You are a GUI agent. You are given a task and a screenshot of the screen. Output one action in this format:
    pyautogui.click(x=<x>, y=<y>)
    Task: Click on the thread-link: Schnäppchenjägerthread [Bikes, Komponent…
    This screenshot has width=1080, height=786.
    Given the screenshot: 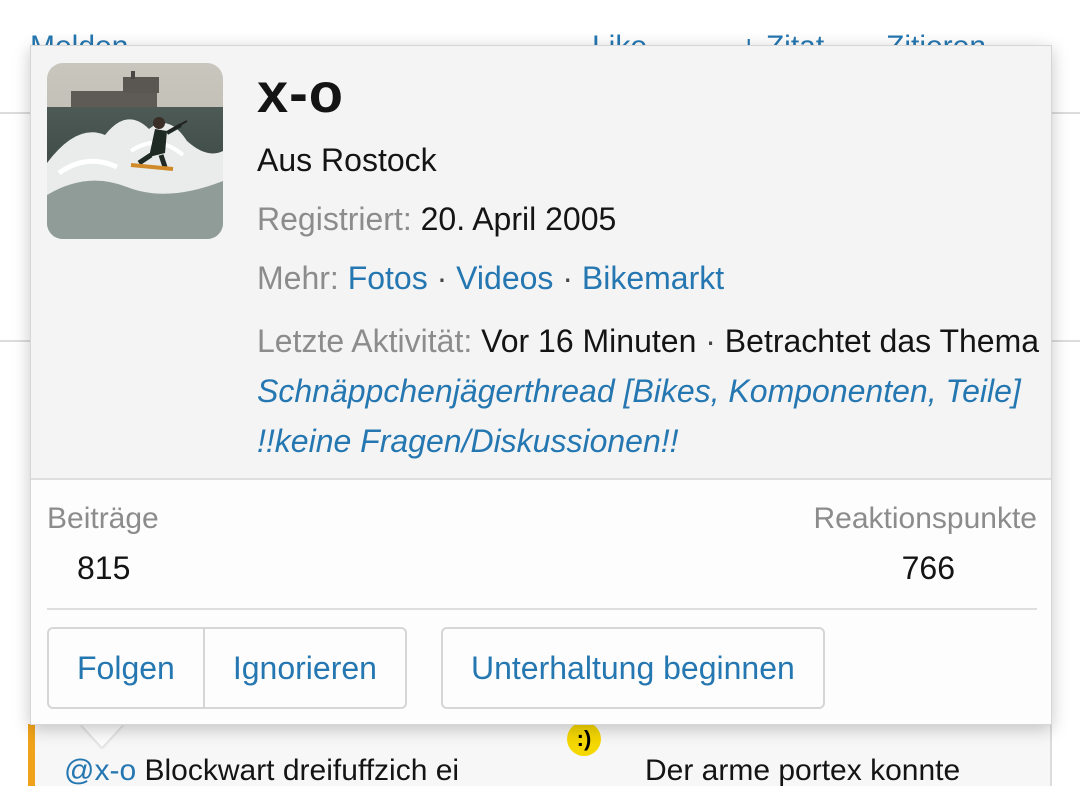 What is the action you would take?
    pyautogui.click(x=639, y=416)
    